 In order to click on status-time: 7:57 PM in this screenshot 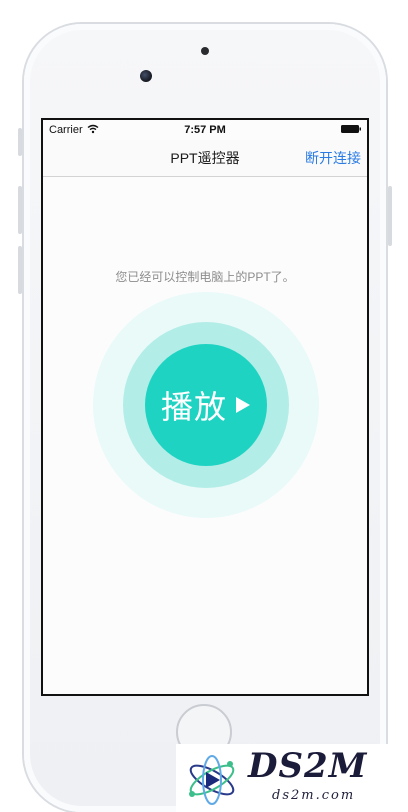, I will do `click(205, 130)`.